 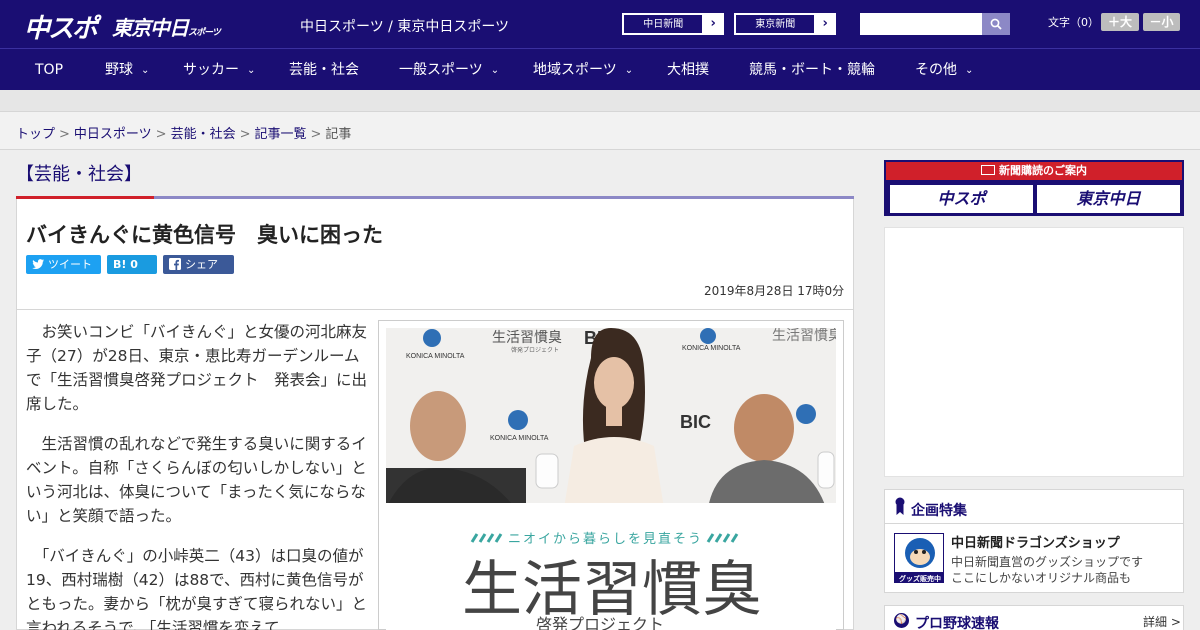 I want to click on nav-top: TOP, so click(x=49, y=70).